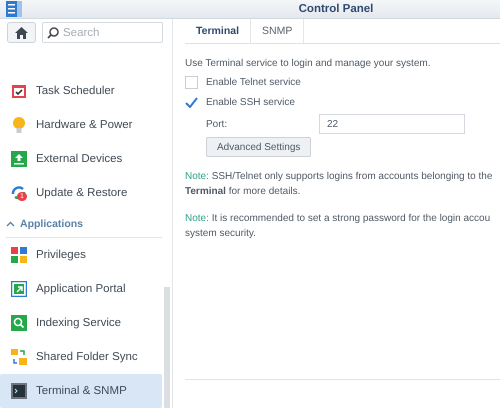  I want to click on tab: SNMP, so click(277, 31).